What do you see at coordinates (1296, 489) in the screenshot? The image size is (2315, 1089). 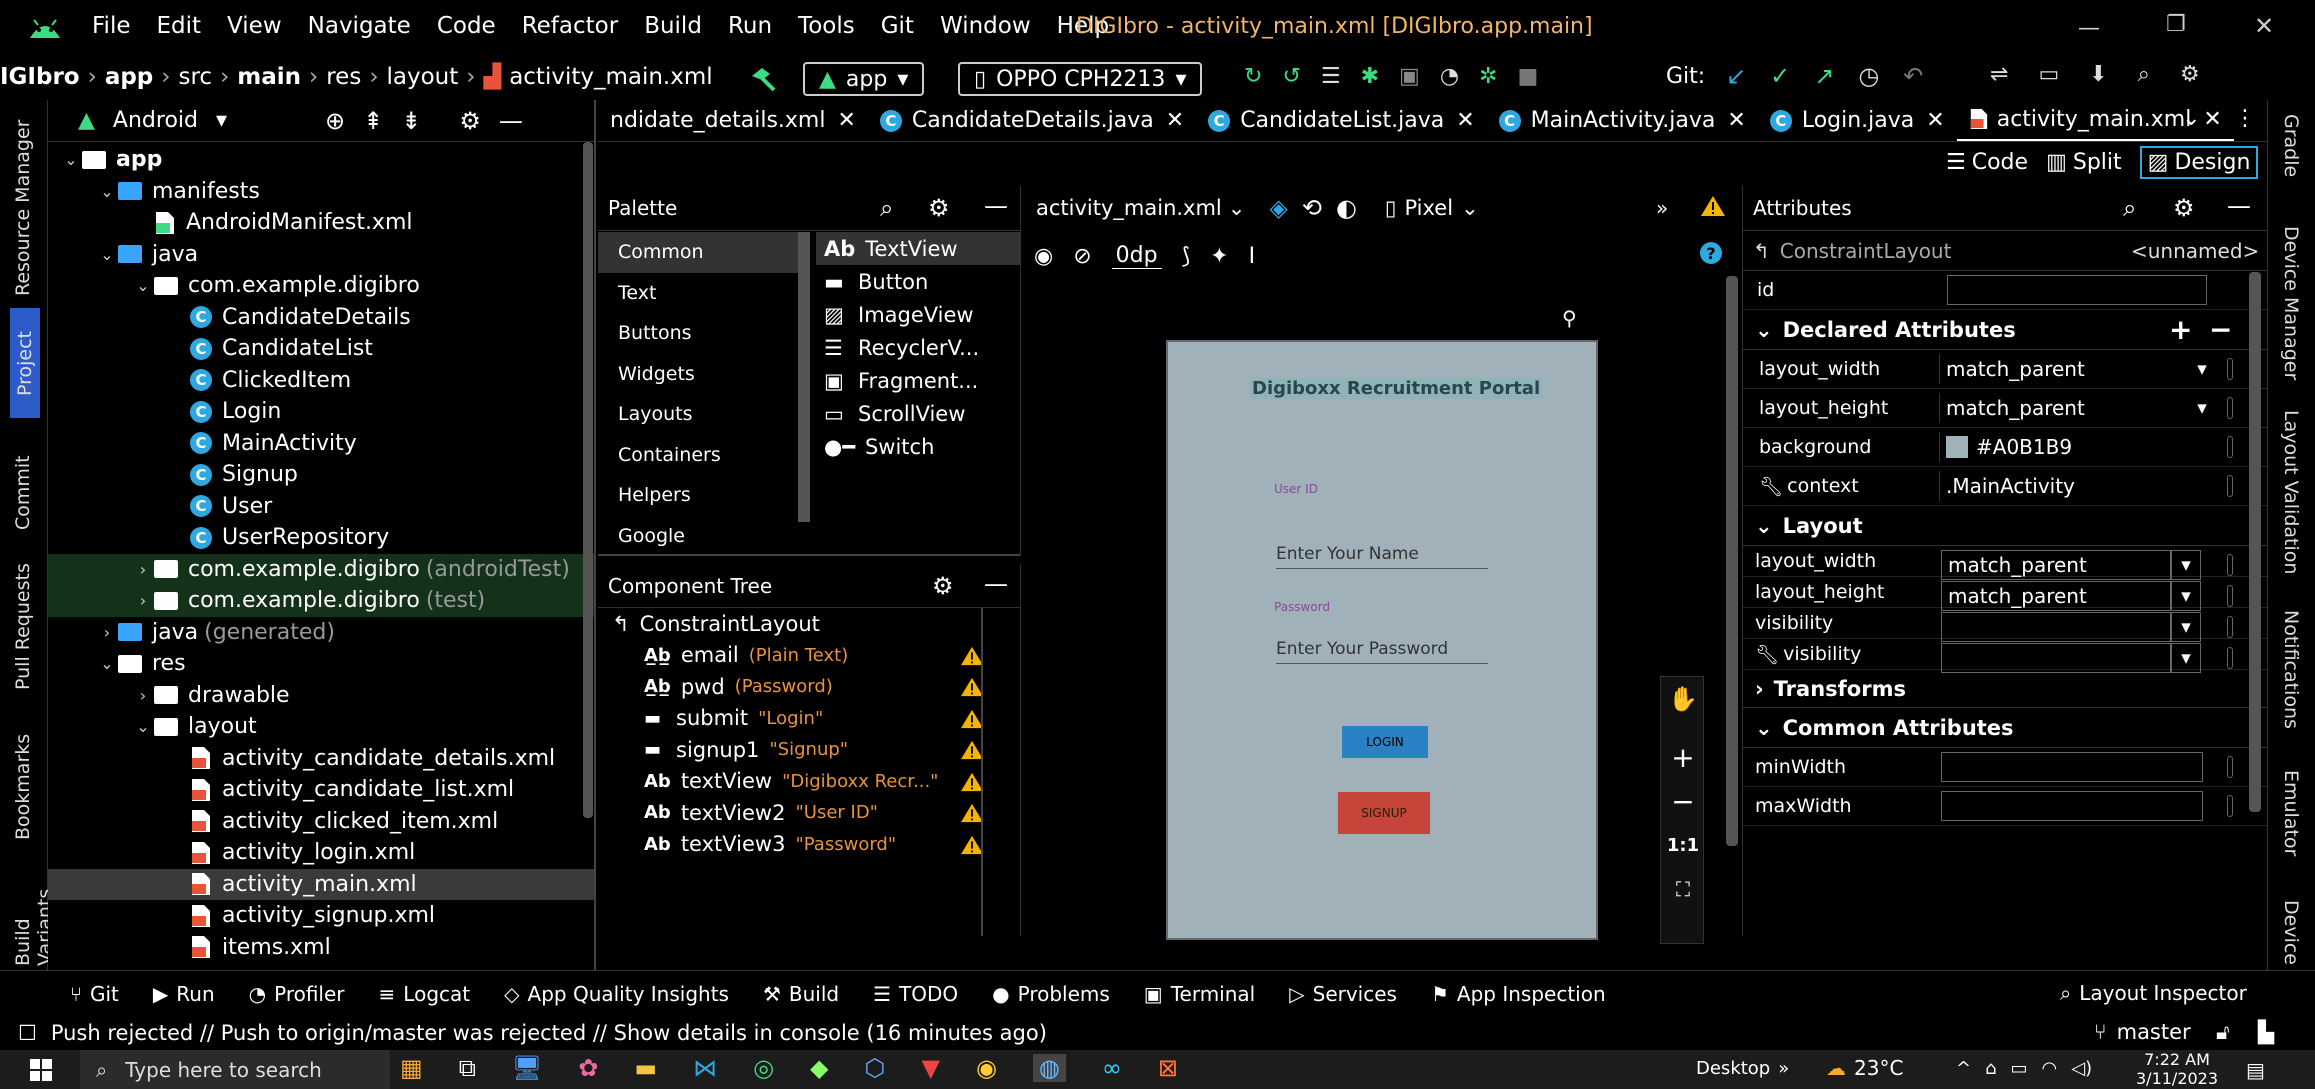 I see `preview-user-id-label: User ID` at bounding box center [1296, 489].